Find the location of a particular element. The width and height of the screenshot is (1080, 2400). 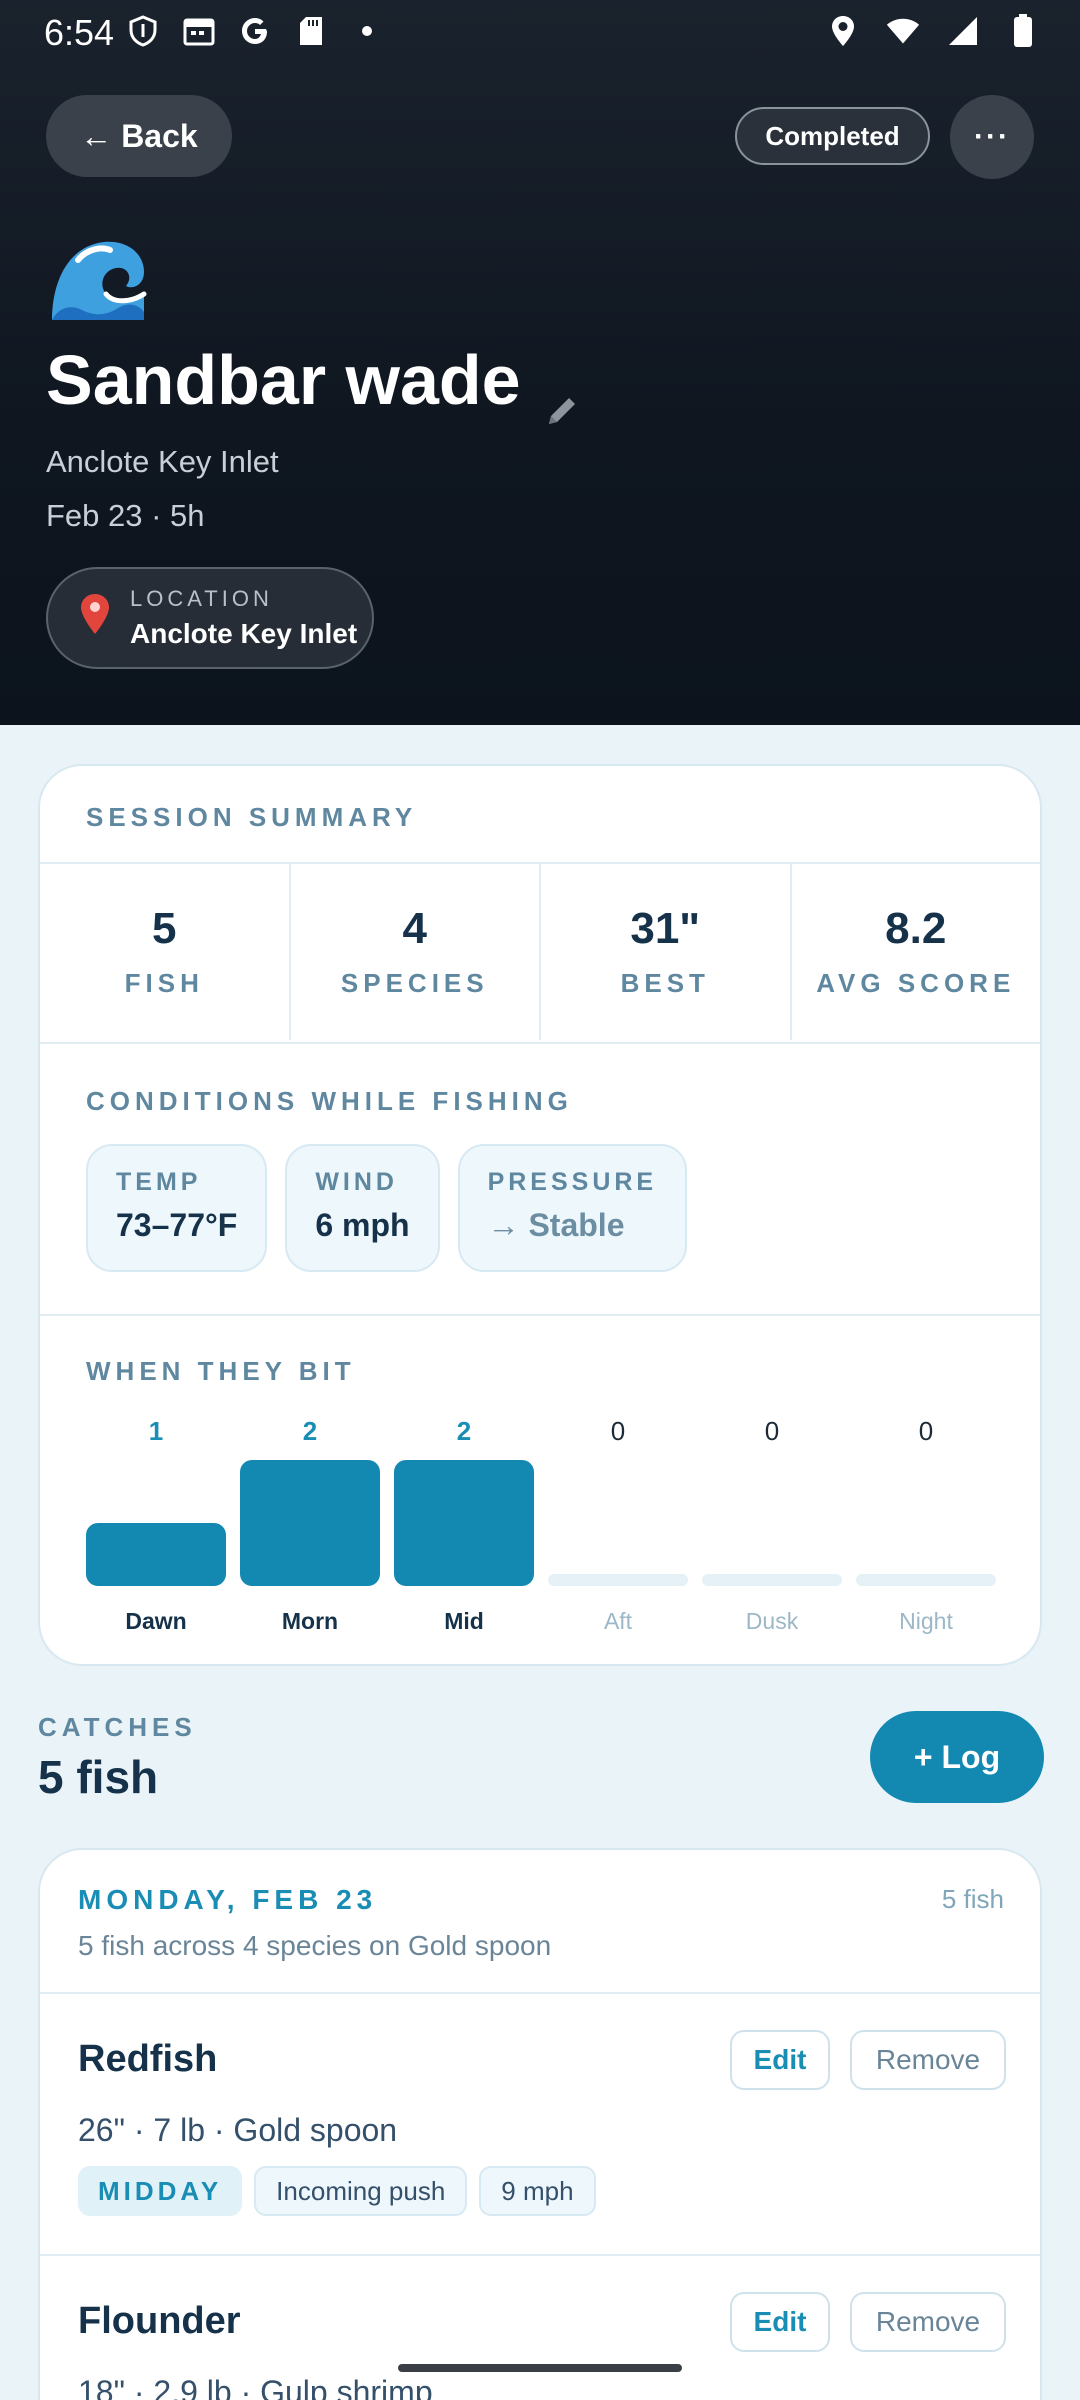

stat-value: 5 is located at coordinates (164, 928).